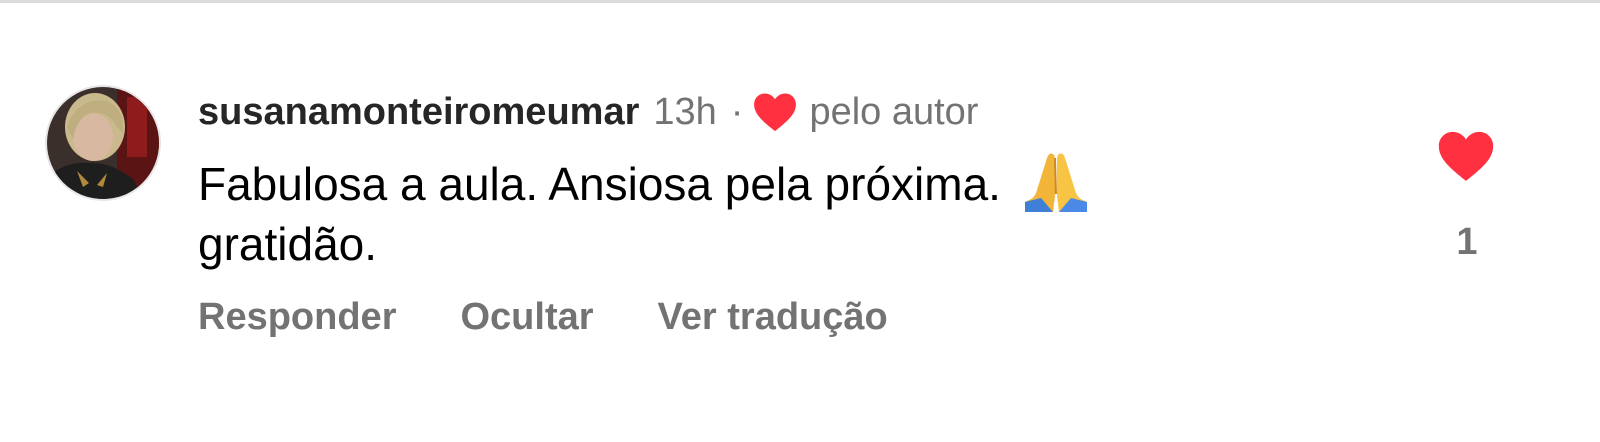 The height and width of the screenshot is (442, 1600). I want to click on username: susanamonteiromeumar, so click(418, 112).